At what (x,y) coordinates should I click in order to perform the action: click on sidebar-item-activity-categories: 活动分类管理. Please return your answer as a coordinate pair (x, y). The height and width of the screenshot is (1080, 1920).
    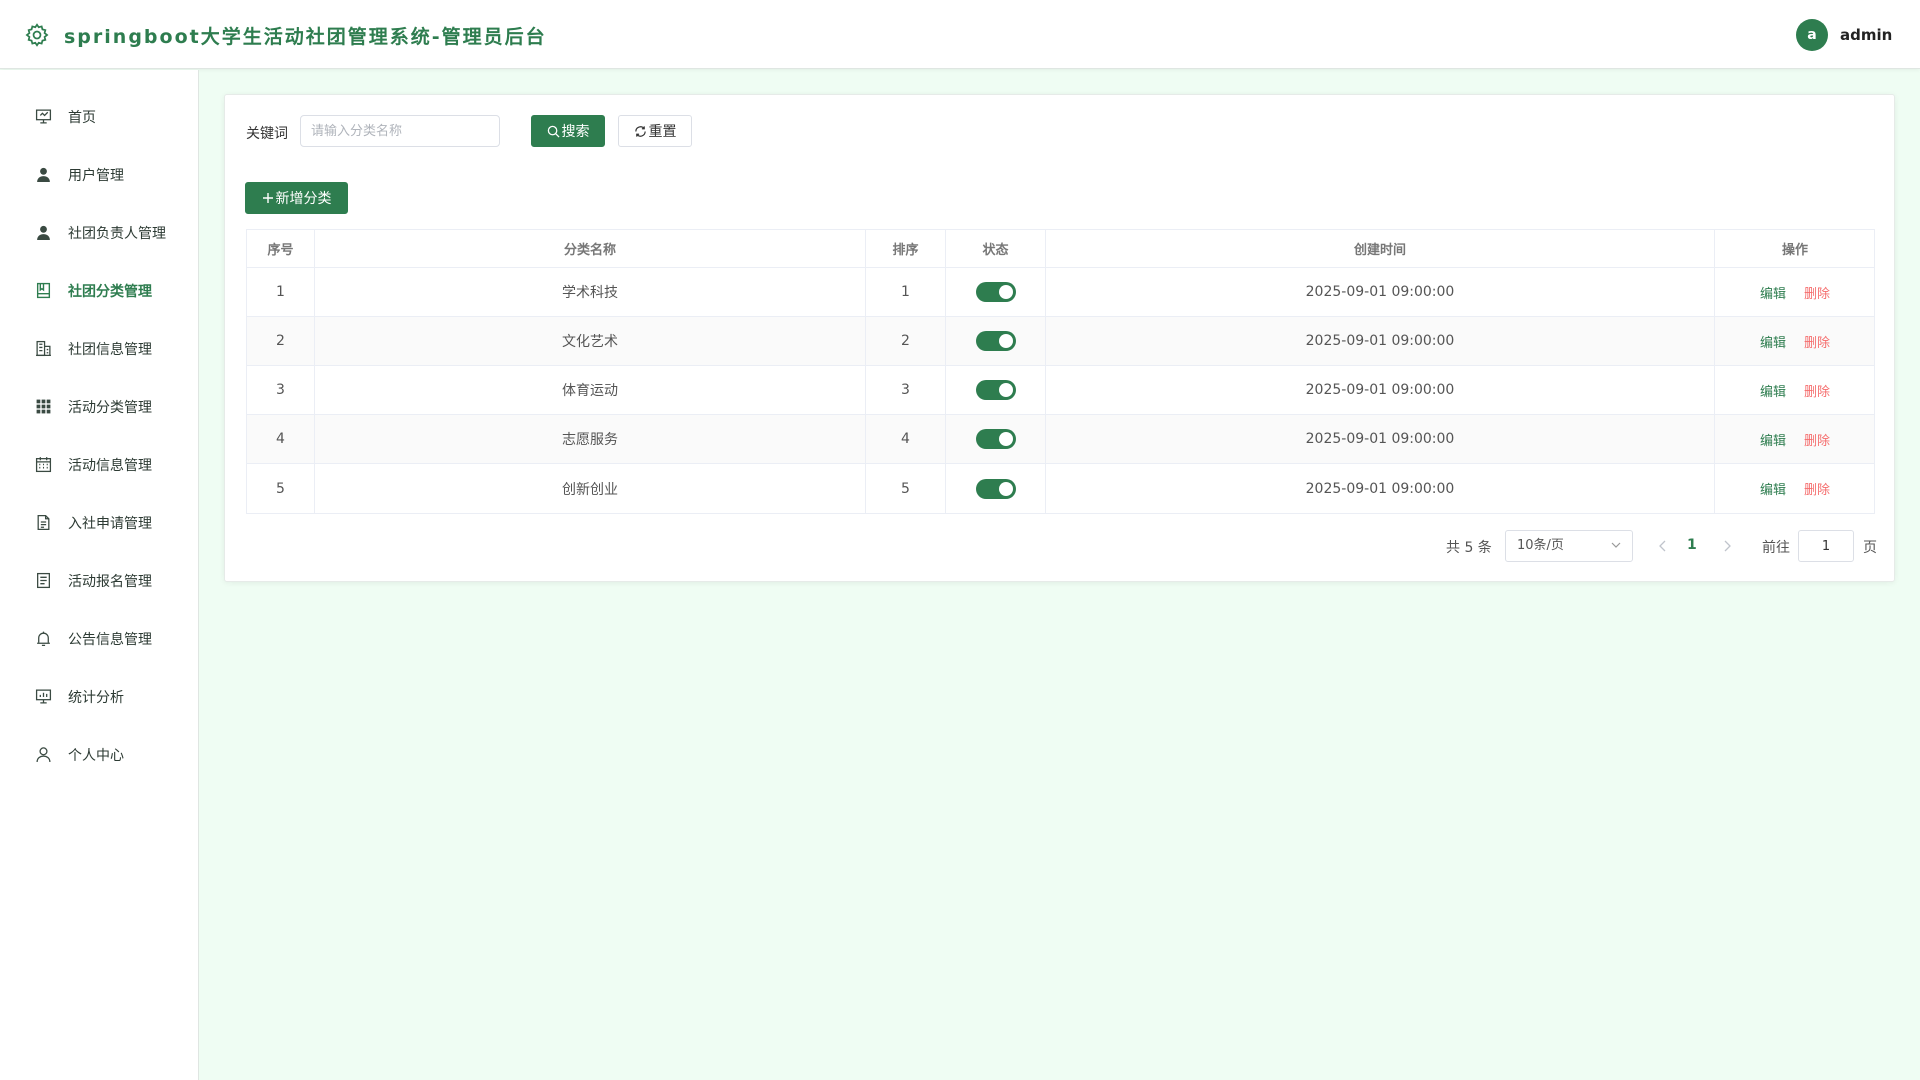
    Looking at the image, I should click on (99, 406).